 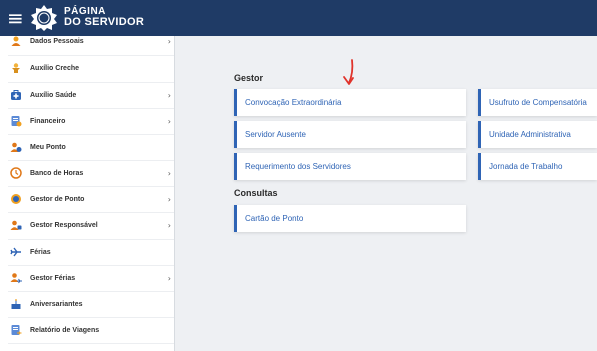 What do you see at coordinates (48, 147) in the screenshot?
I see `sidebar-item-label: Meu Ponto` at bounding box center [48, 147].